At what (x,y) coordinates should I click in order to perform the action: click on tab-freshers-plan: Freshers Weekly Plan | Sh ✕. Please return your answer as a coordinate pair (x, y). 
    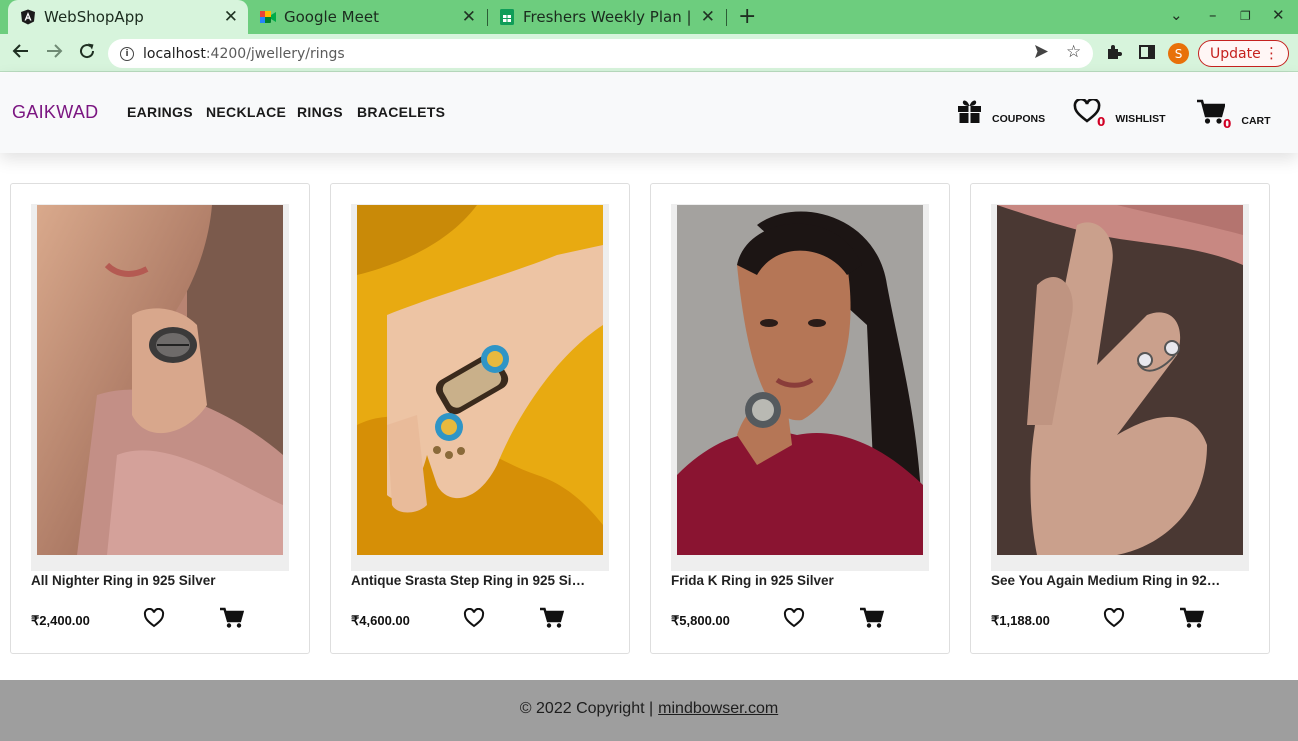
    Looking at the image, I should click on (606, 17).